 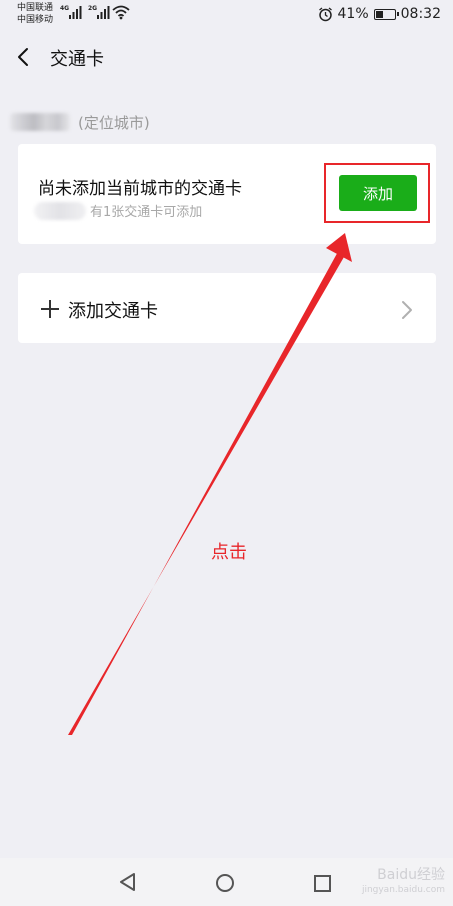 I want to click on system-navigation-bar: Baidu经验 jingyan.baidu.com, so click(x=226, y=882).